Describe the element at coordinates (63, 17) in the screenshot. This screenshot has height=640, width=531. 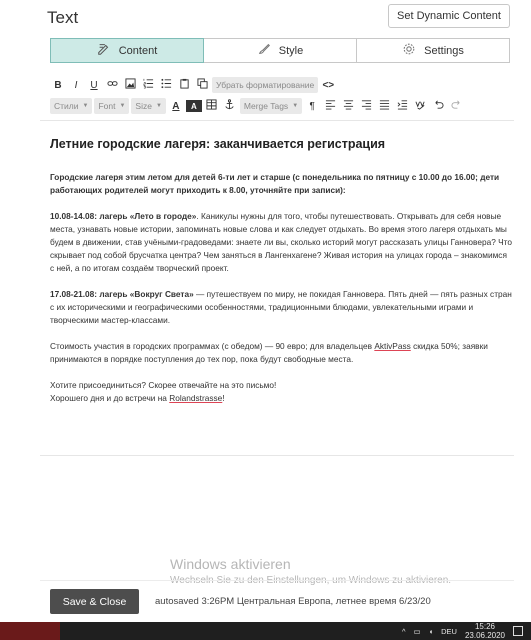
I see `panel-title: Text` at that location.